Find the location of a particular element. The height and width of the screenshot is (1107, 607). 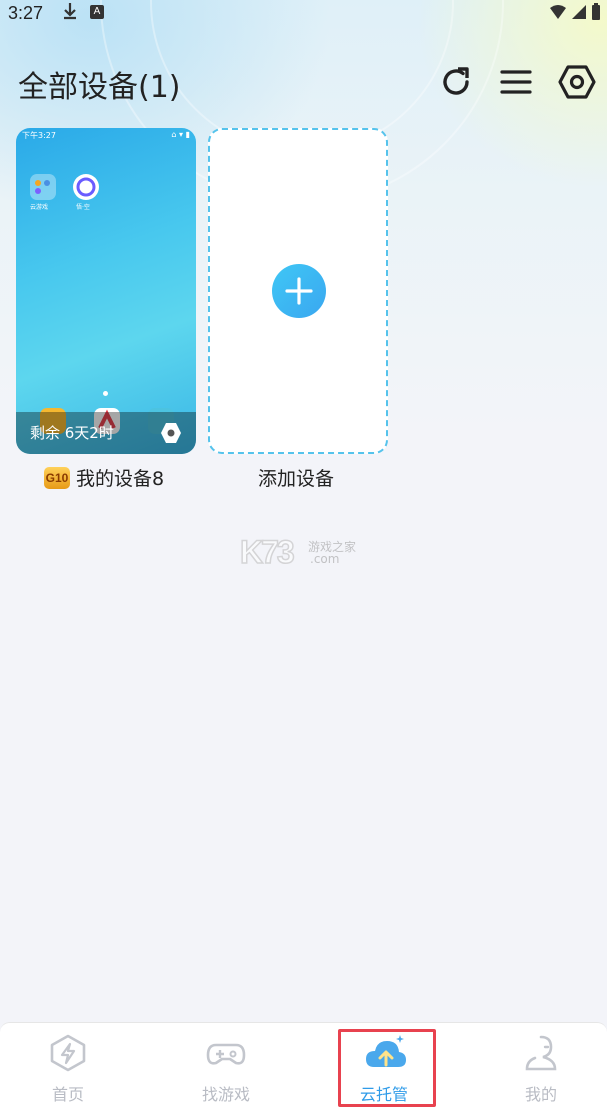

tab-find-games-label: 找游戏 is located at coordinates (225, 1094).